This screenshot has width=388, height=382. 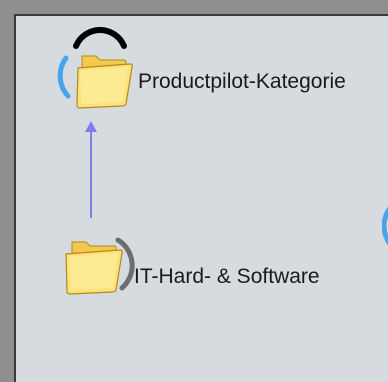 I want to click on node-label: IT-Hard- & Software, so click(x=227, y=276).